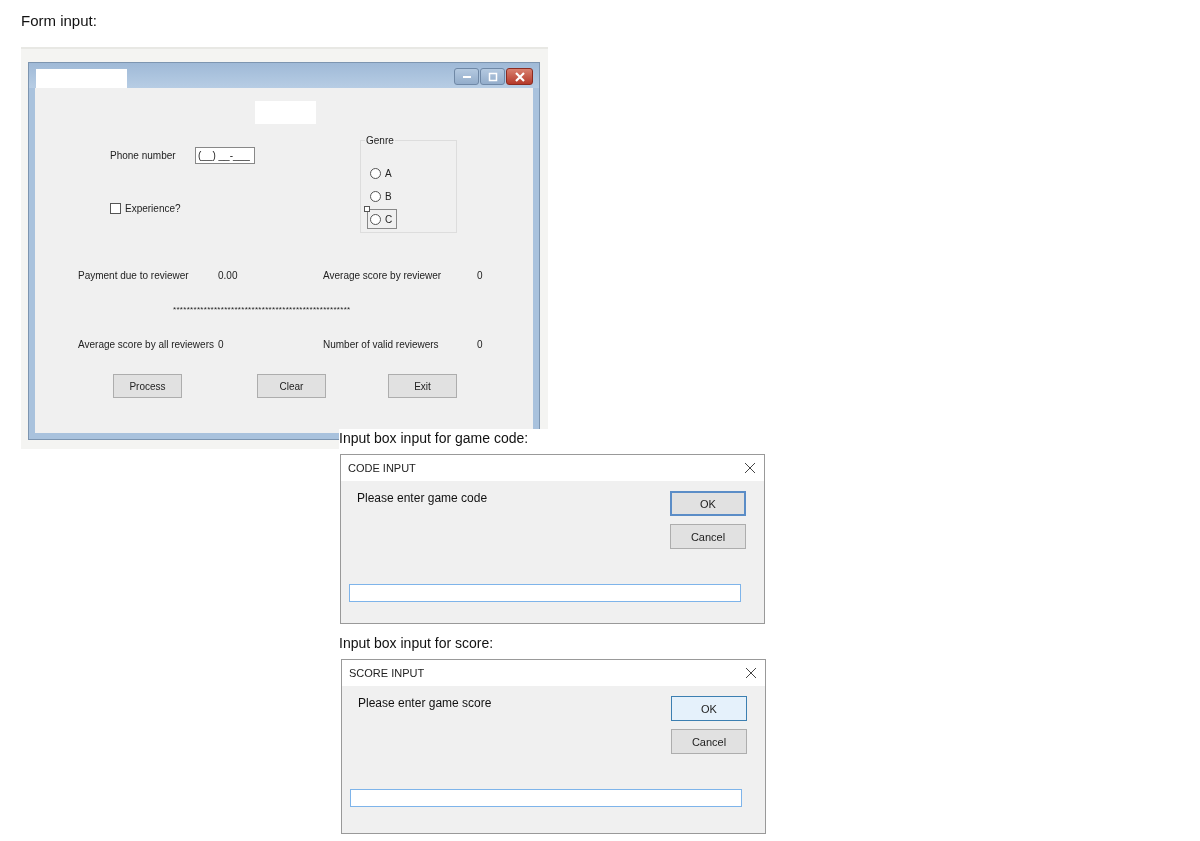  I want to click on maximize-button, so click(492, 76).